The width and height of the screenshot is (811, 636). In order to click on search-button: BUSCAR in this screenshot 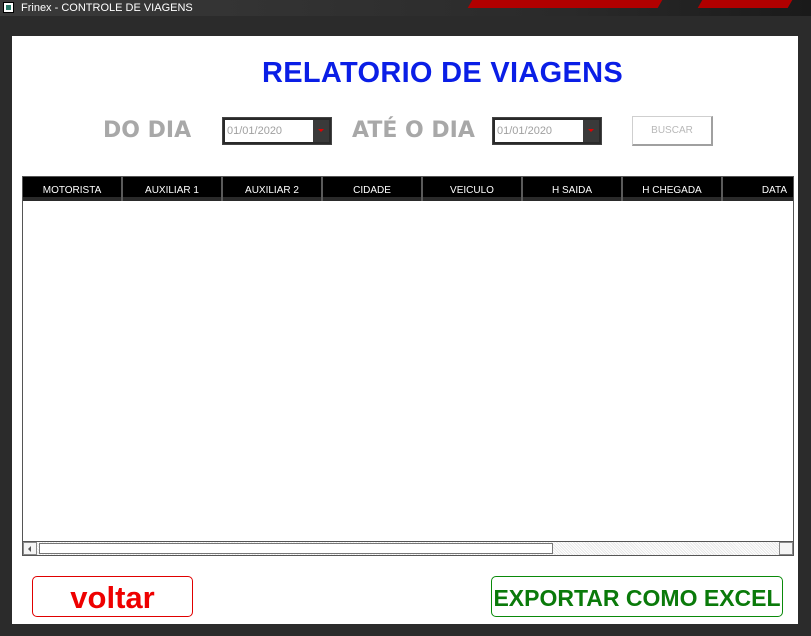, I will do `click(672, 131)`.